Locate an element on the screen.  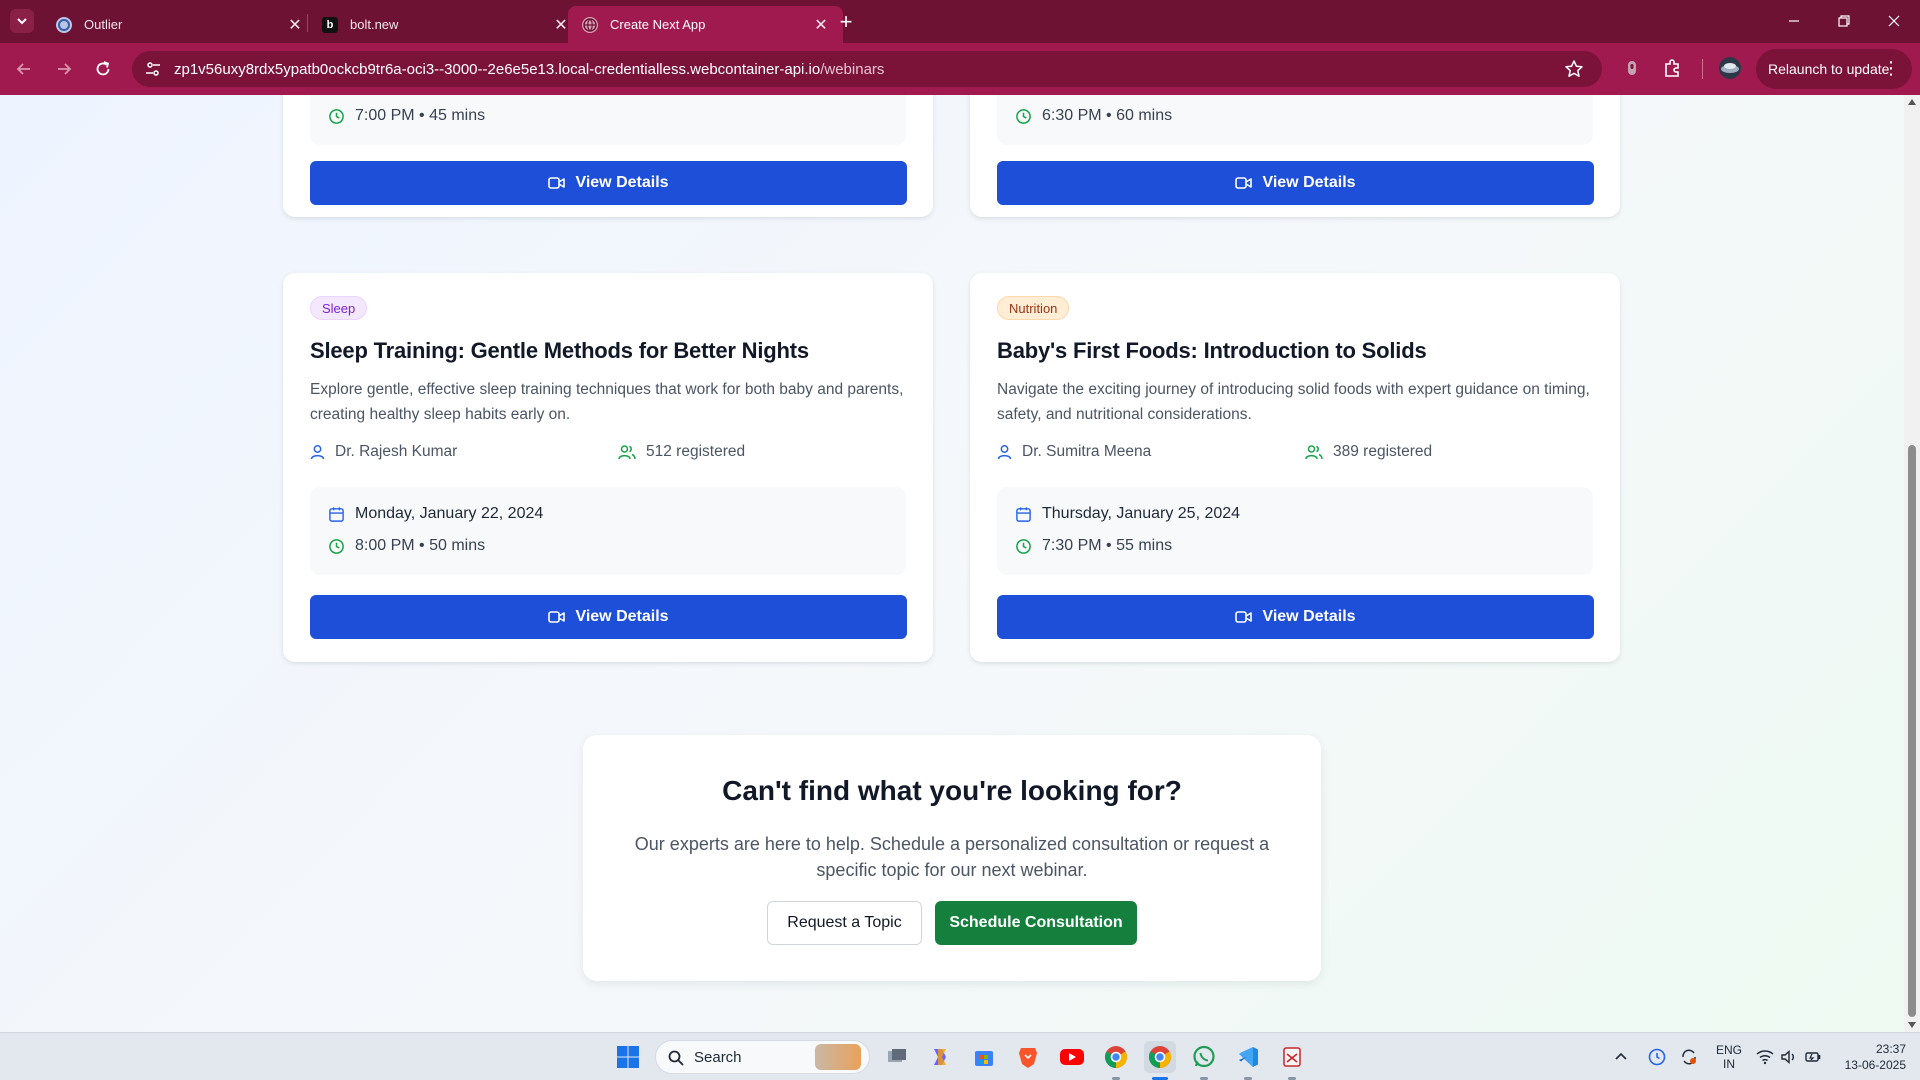
webinar-card: 7:00 PM • 45 mins View Details is located at coordinates (608, 156).